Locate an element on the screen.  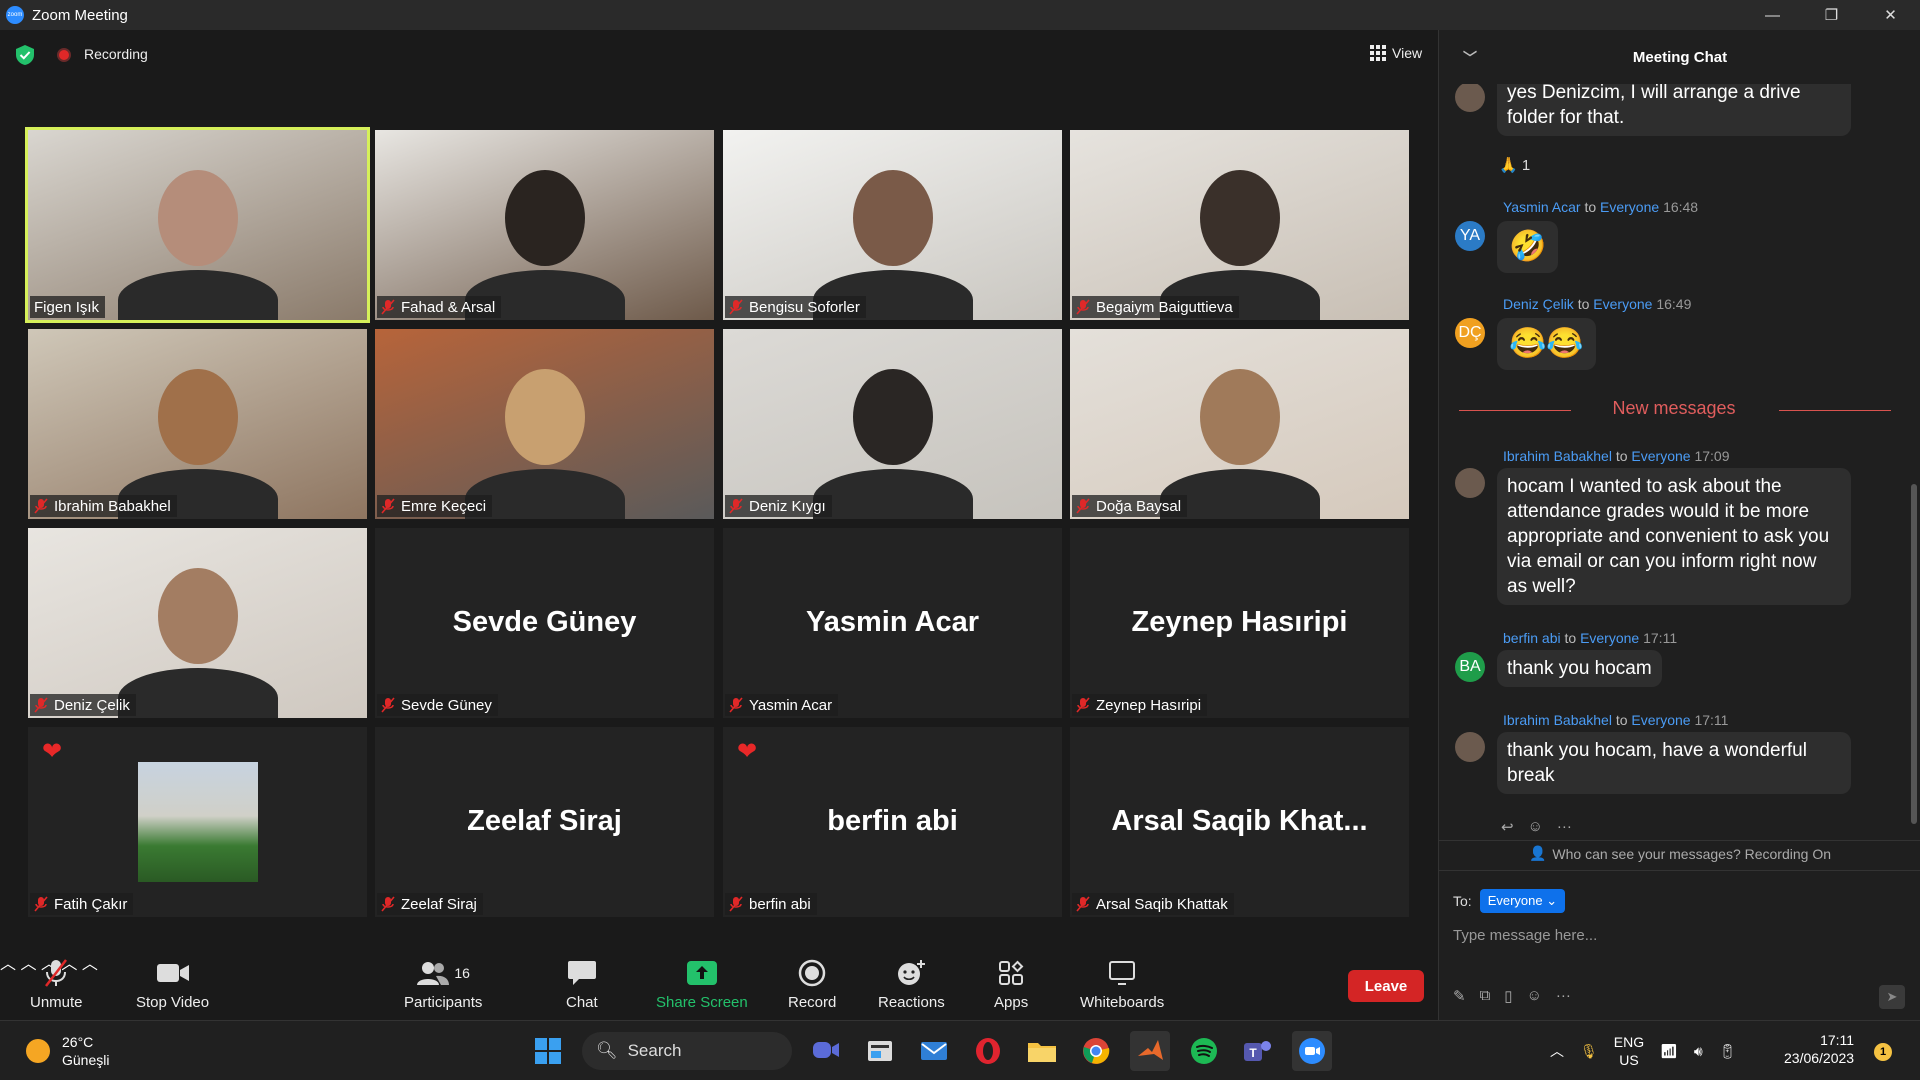
message-bubble: thank you hocam, have a wonderful break is located at coordinates (1674, 763).